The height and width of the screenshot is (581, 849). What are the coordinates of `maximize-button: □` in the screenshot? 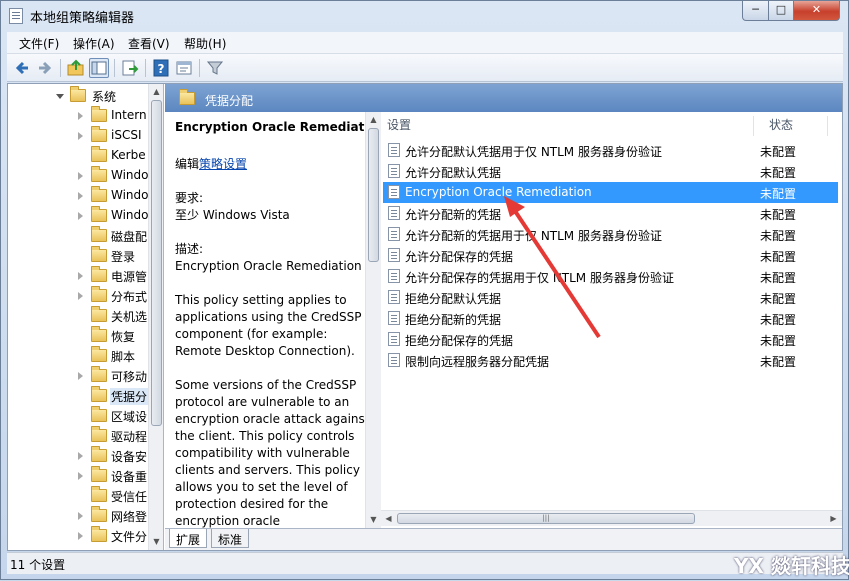 It's located at (781, 11).